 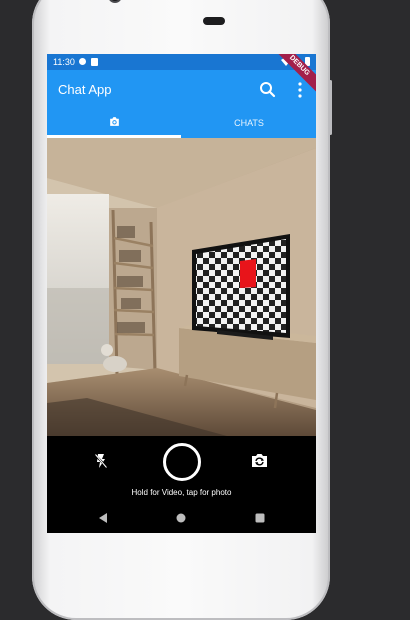 I want to click on nav-home-icon, so click(x=181, y=518).